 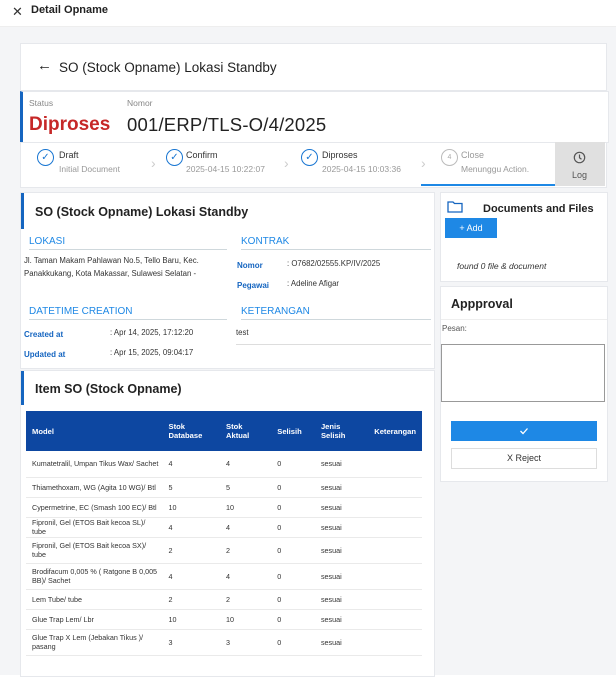 What do you see at coordinates (94, 642) in the screenshot?
I see `table-cell: Glue Trap X Lem (Jebakan Tikus )/ pasang` at bounding box center [94, 642].